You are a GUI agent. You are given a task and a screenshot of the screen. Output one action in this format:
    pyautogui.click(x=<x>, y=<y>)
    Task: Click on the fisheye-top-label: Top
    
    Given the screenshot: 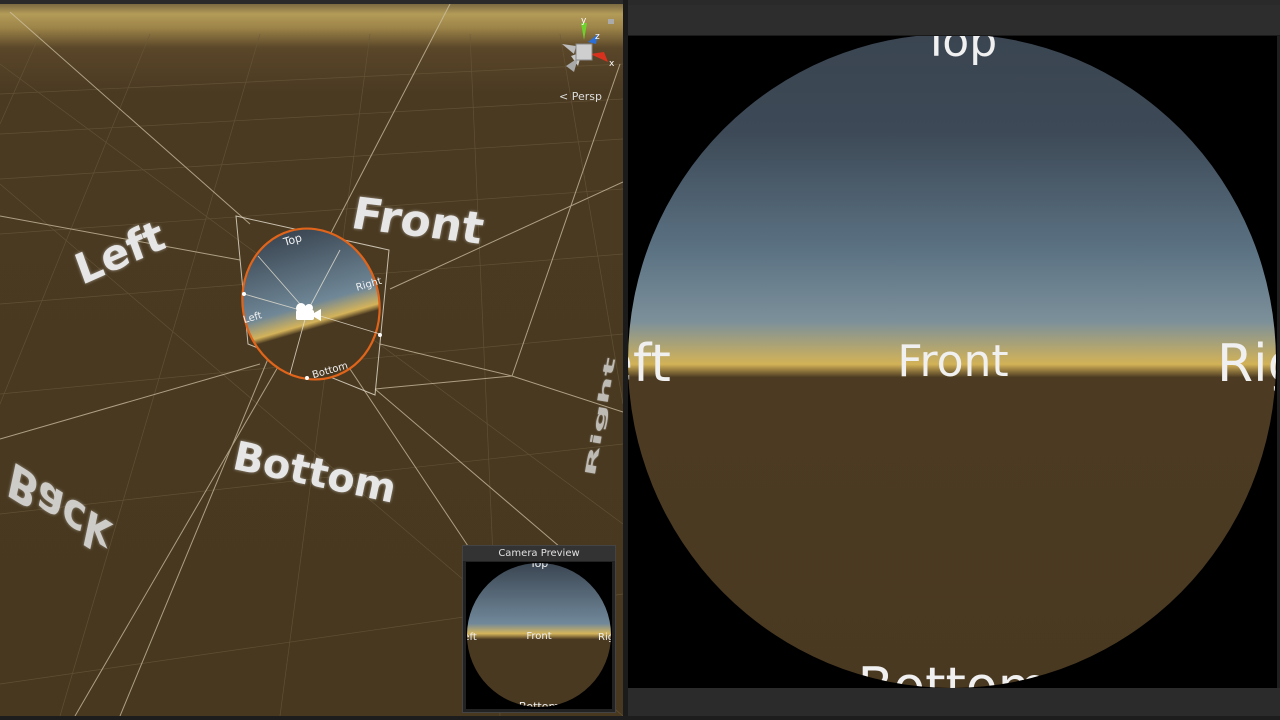 What is the action you would take?
    pyautogui.click(x=959, y=51)
    